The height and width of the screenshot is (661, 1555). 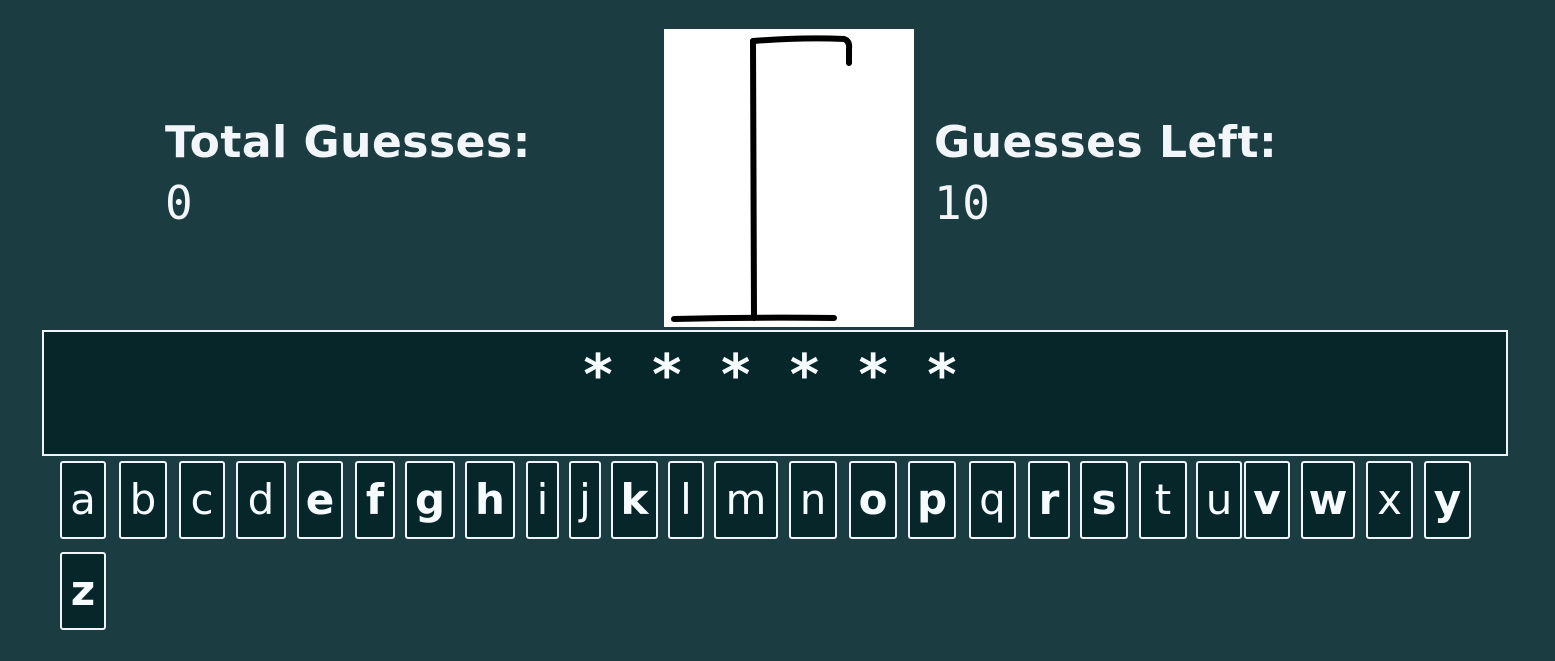 I want to click on letter-button-z: z, so click(x=83, y=591).